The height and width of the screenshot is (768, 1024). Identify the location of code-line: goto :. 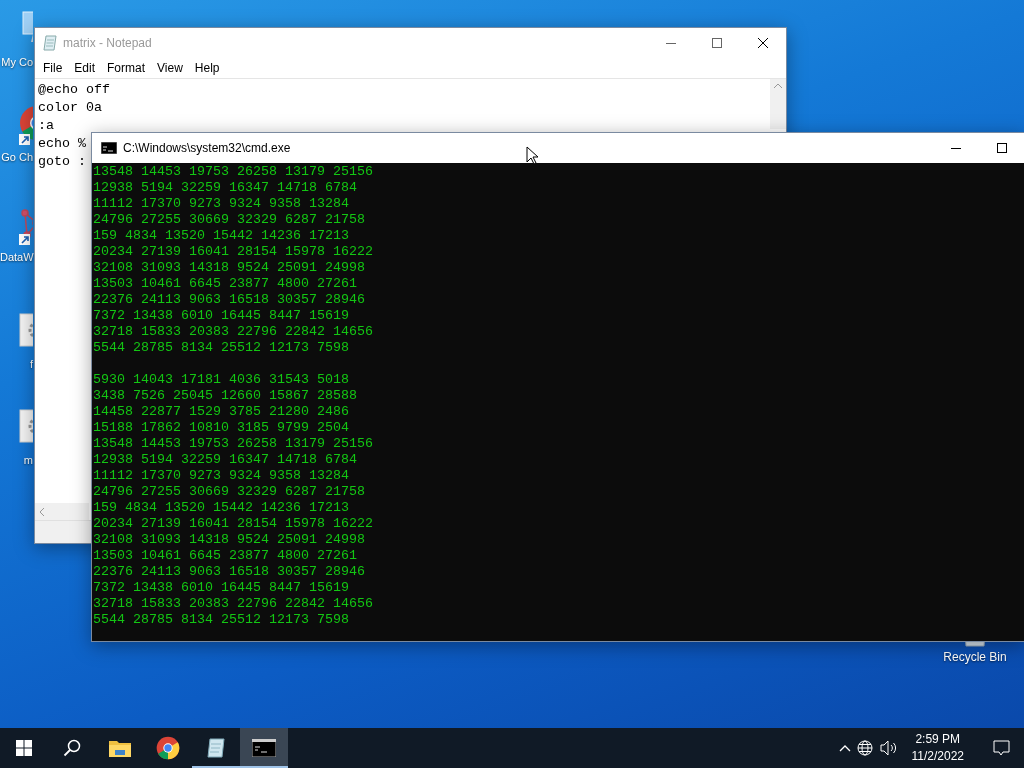
(62, 162).